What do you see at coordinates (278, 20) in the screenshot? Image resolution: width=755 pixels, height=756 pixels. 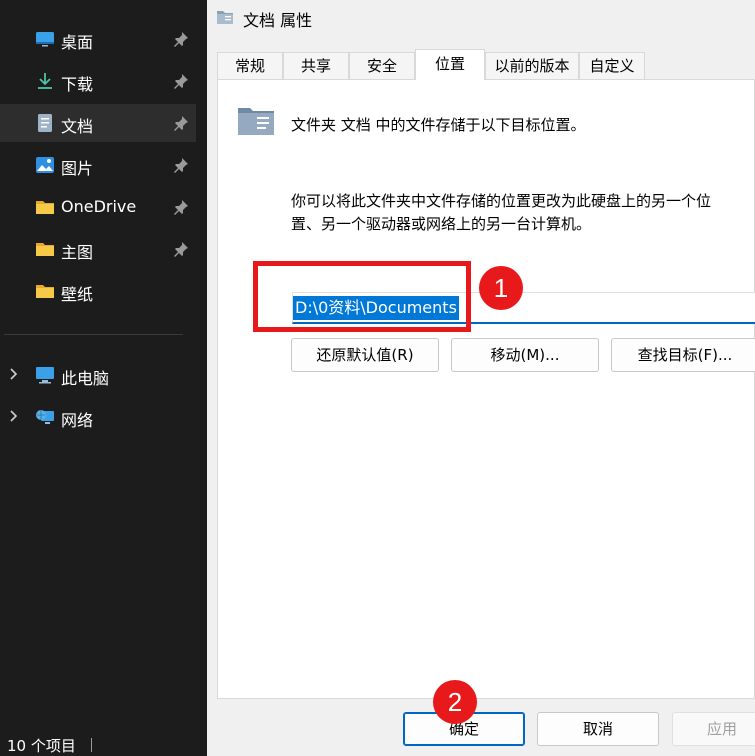 I see `dialog-title: 文档 属性` at bounding box center [278, 20].